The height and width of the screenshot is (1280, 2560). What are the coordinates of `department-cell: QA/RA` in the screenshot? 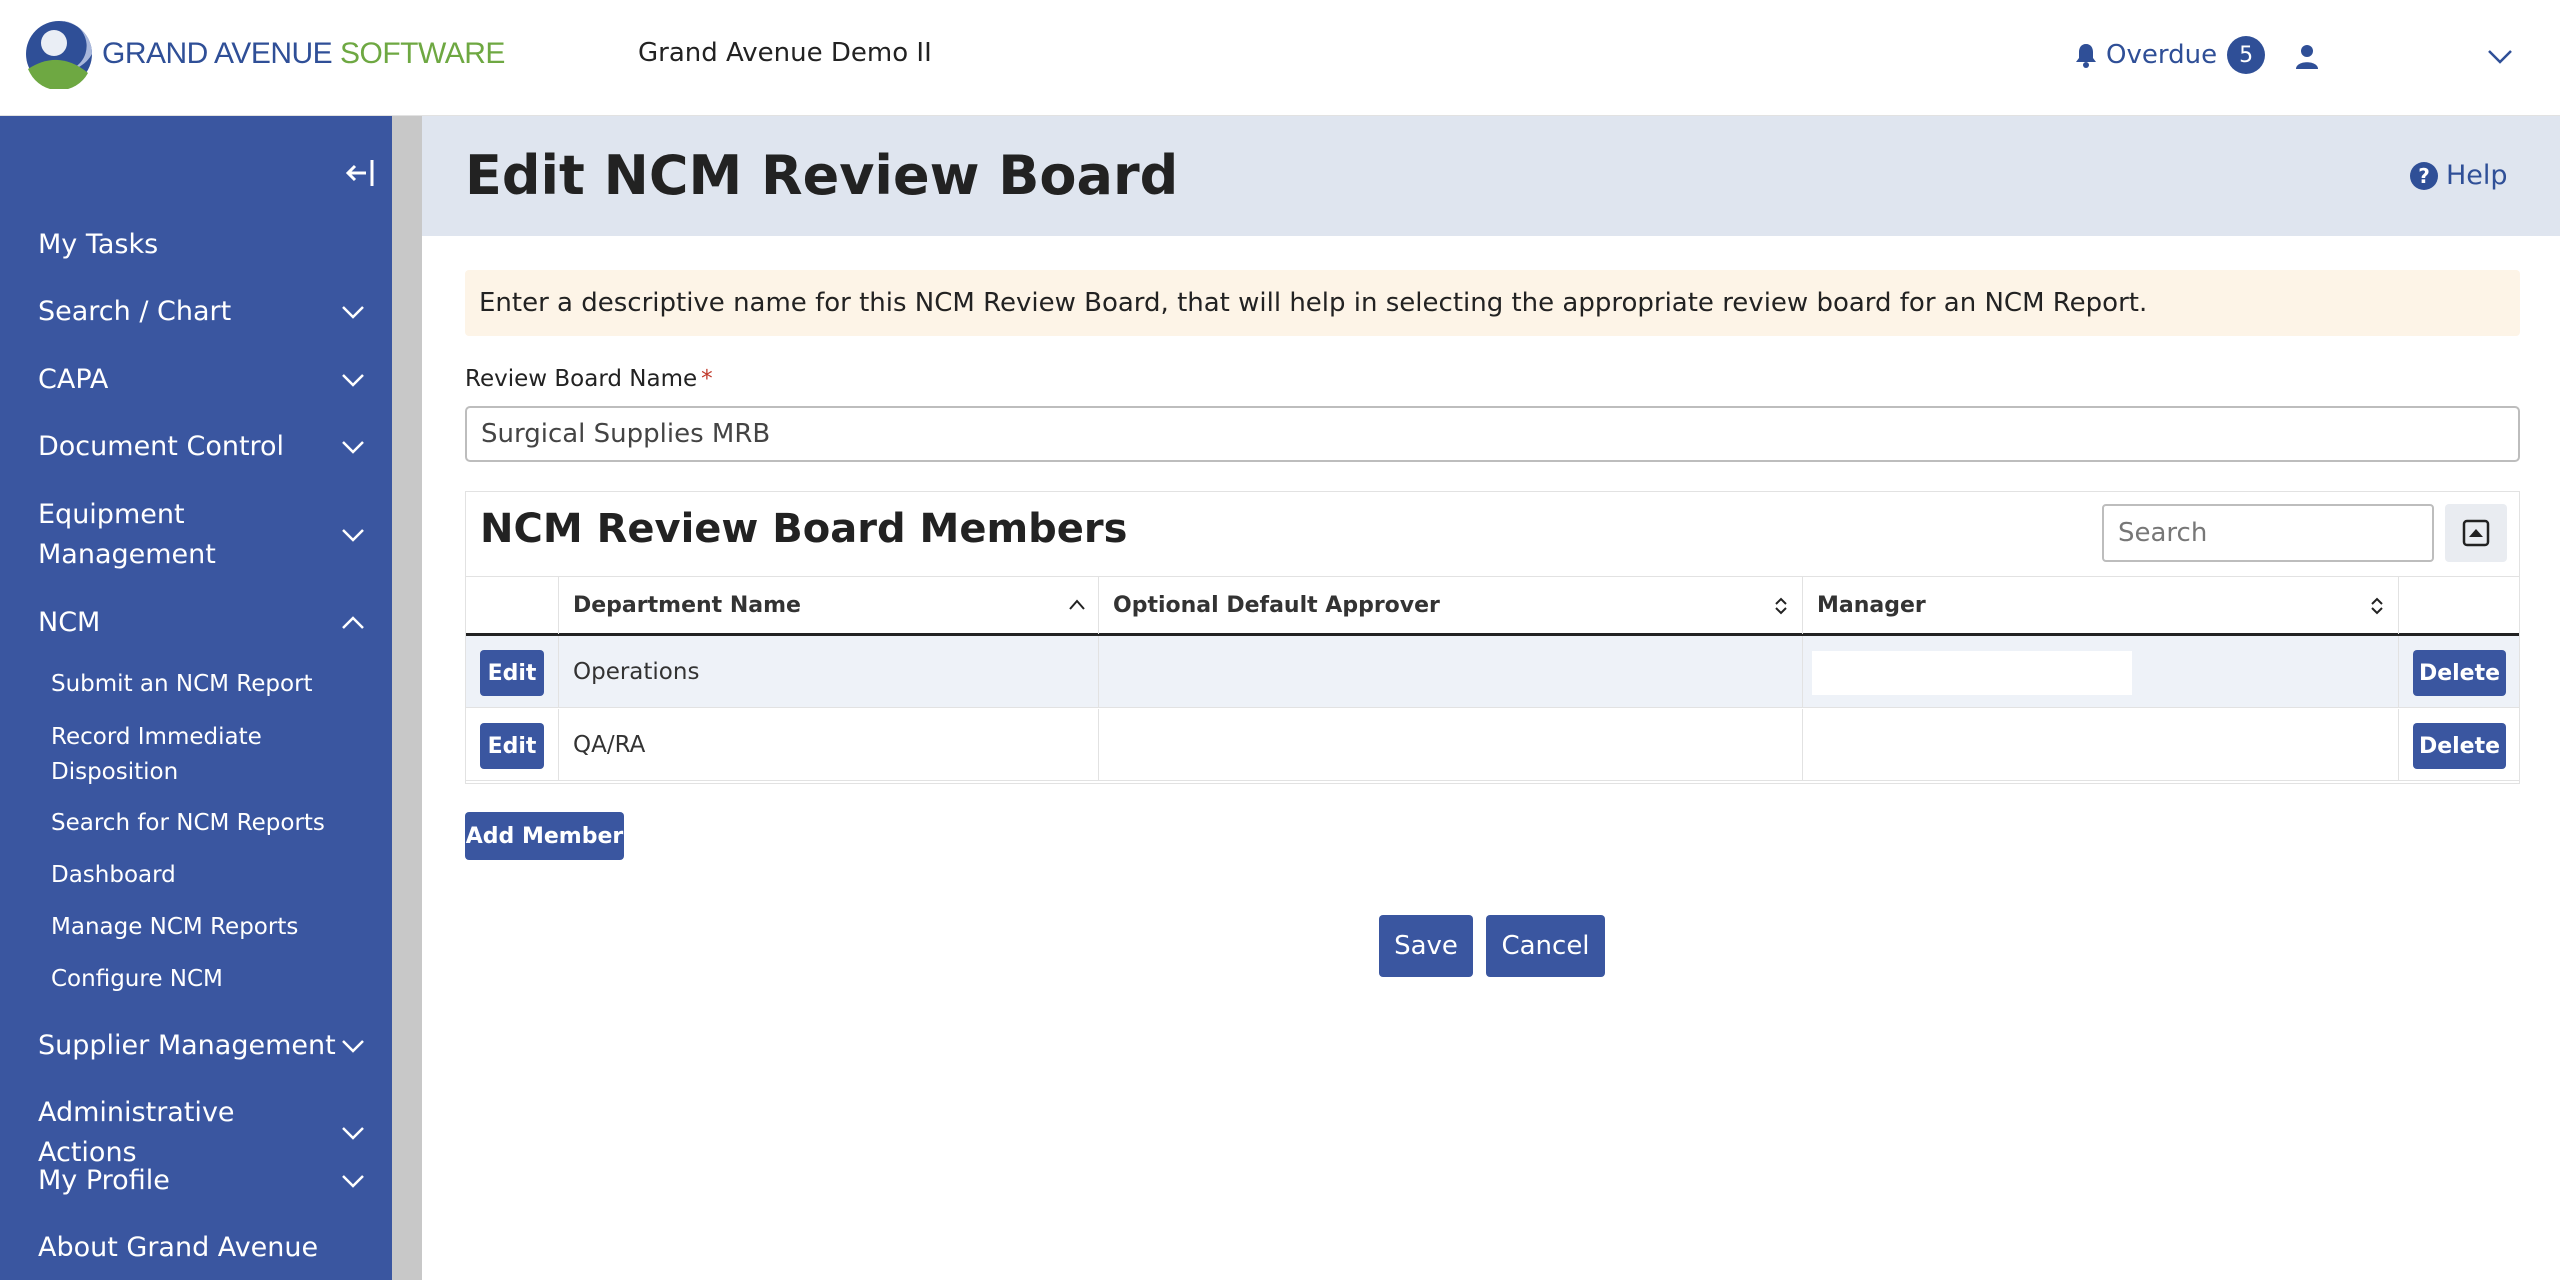 It's located at (829, 745).